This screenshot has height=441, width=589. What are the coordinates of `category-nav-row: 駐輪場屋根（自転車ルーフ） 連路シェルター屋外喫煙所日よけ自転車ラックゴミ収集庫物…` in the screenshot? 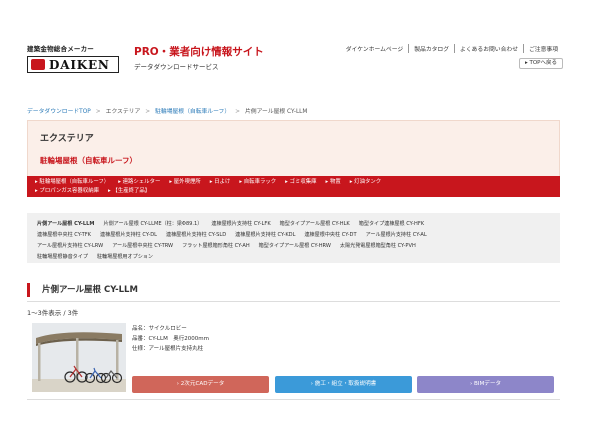 It's located at (293, 182).